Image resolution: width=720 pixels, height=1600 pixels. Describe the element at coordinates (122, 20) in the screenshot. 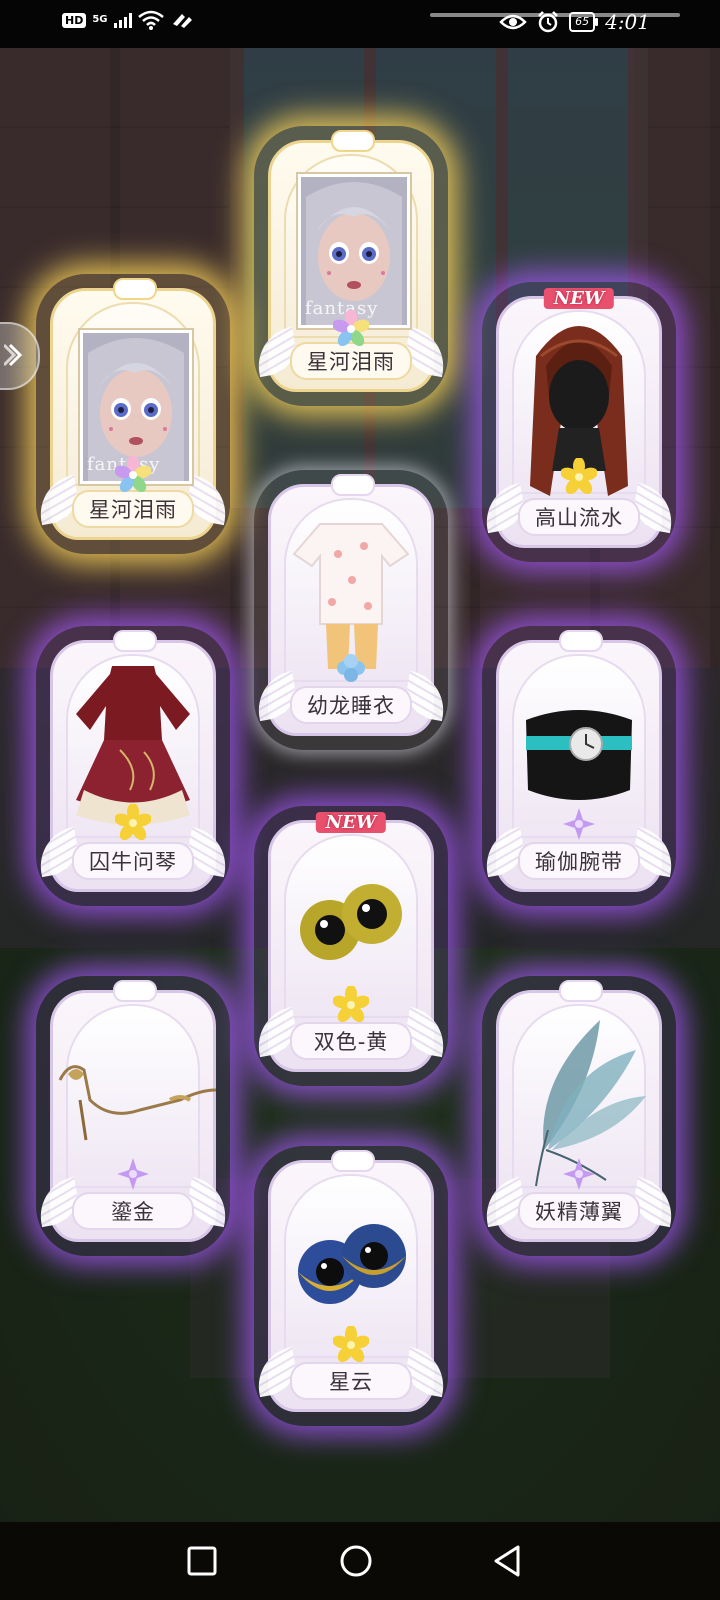

I see `signal-icon` at that location.